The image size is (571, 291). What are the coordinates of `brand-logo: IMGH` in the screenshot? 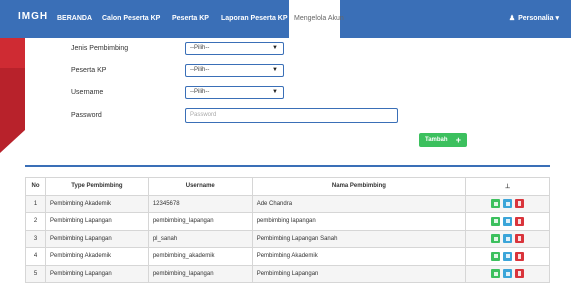 It's located at (33, 16).